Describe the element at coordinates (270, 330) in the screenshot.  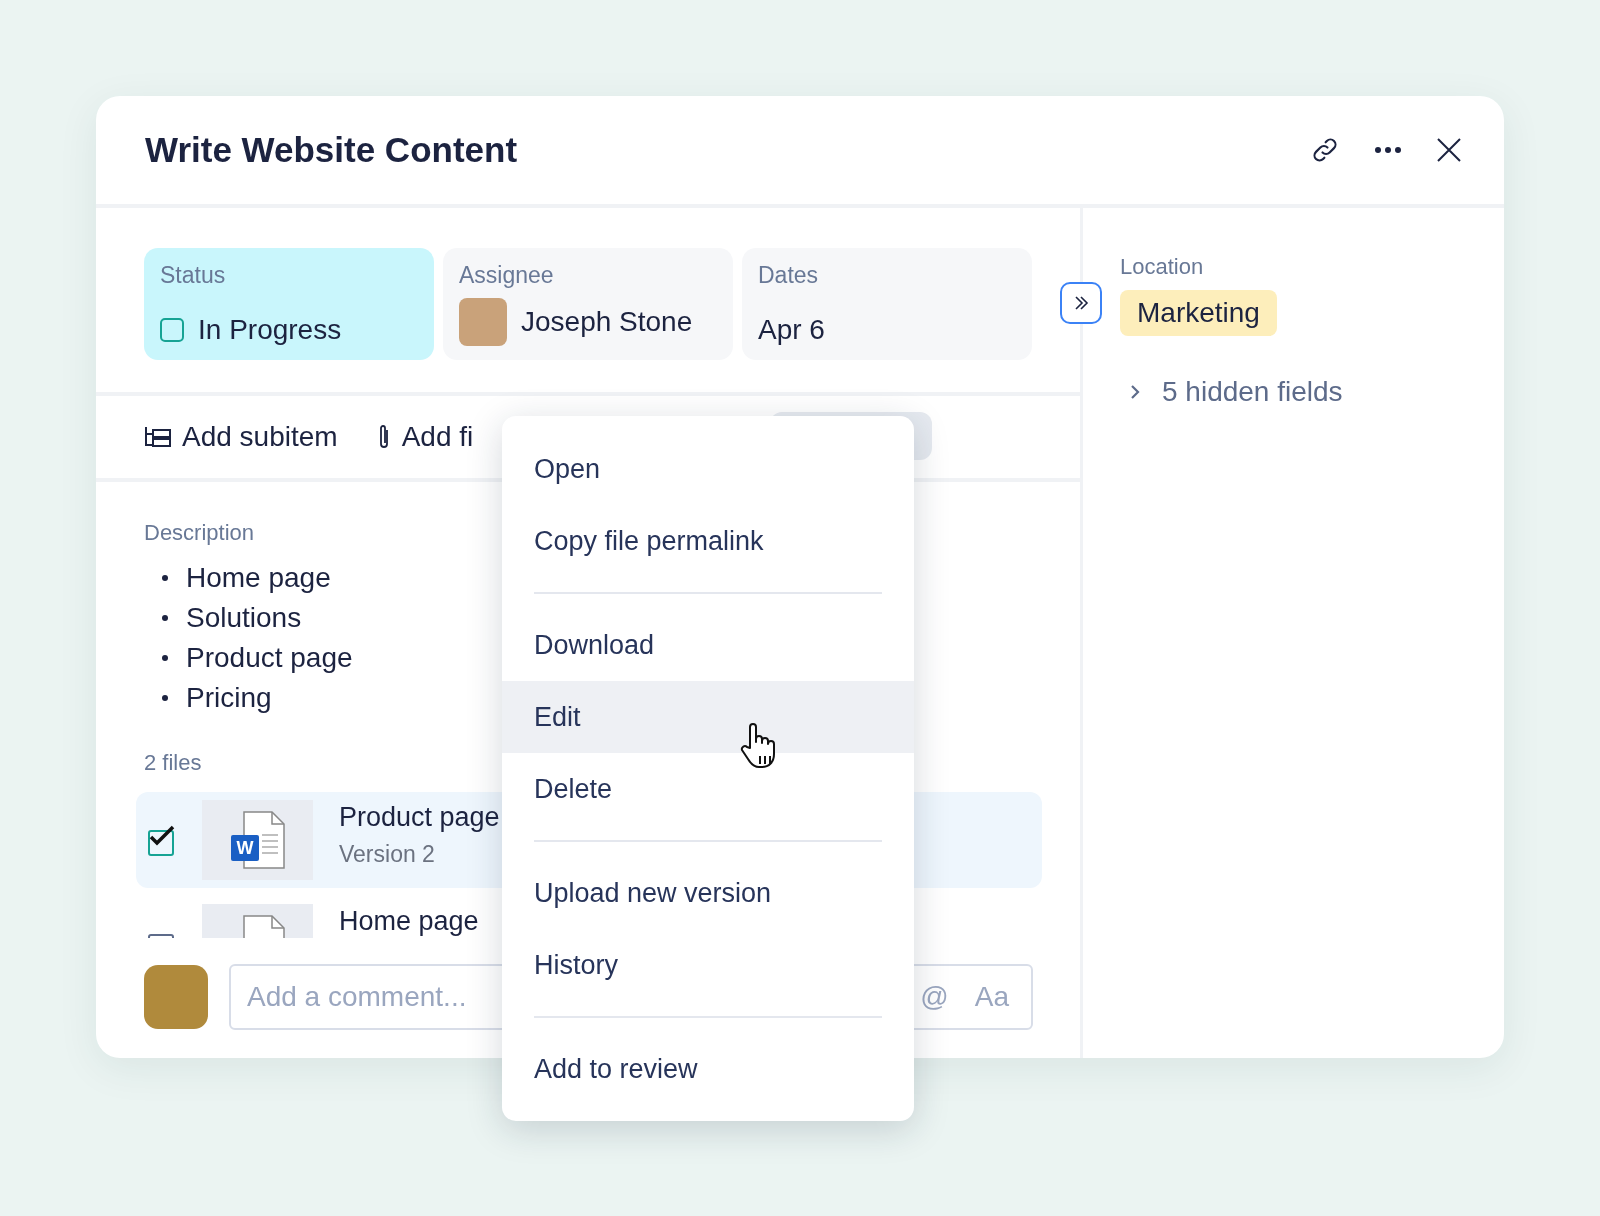
I see `field-value: In Progress` at that location.